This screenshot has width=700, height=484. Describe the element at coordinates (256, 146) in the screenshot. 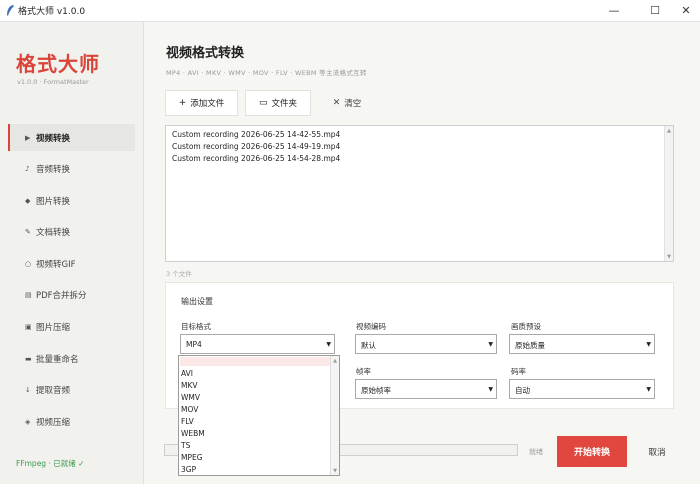

I see `list-item: Custom recording 2026-06-25 14-49-19.mp4` at that location.